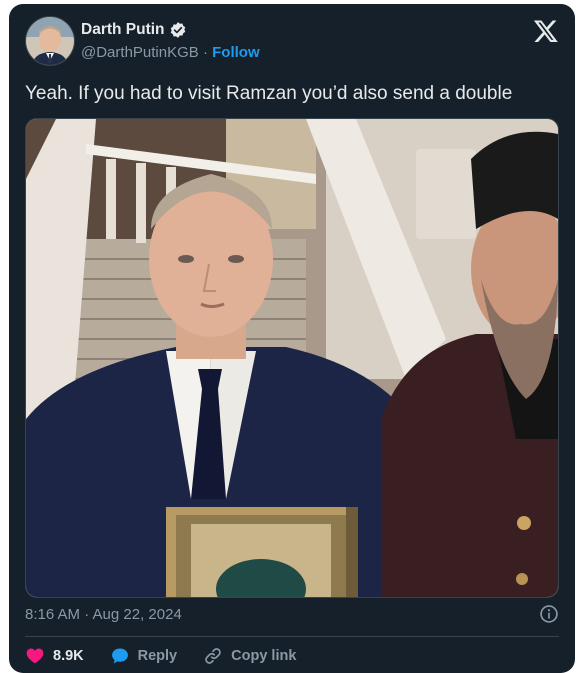 The height and width of the screenshot is (673, 582). Describe the element at coordinates (213, 656) in the screenshot. I see `link-icon` at that location.